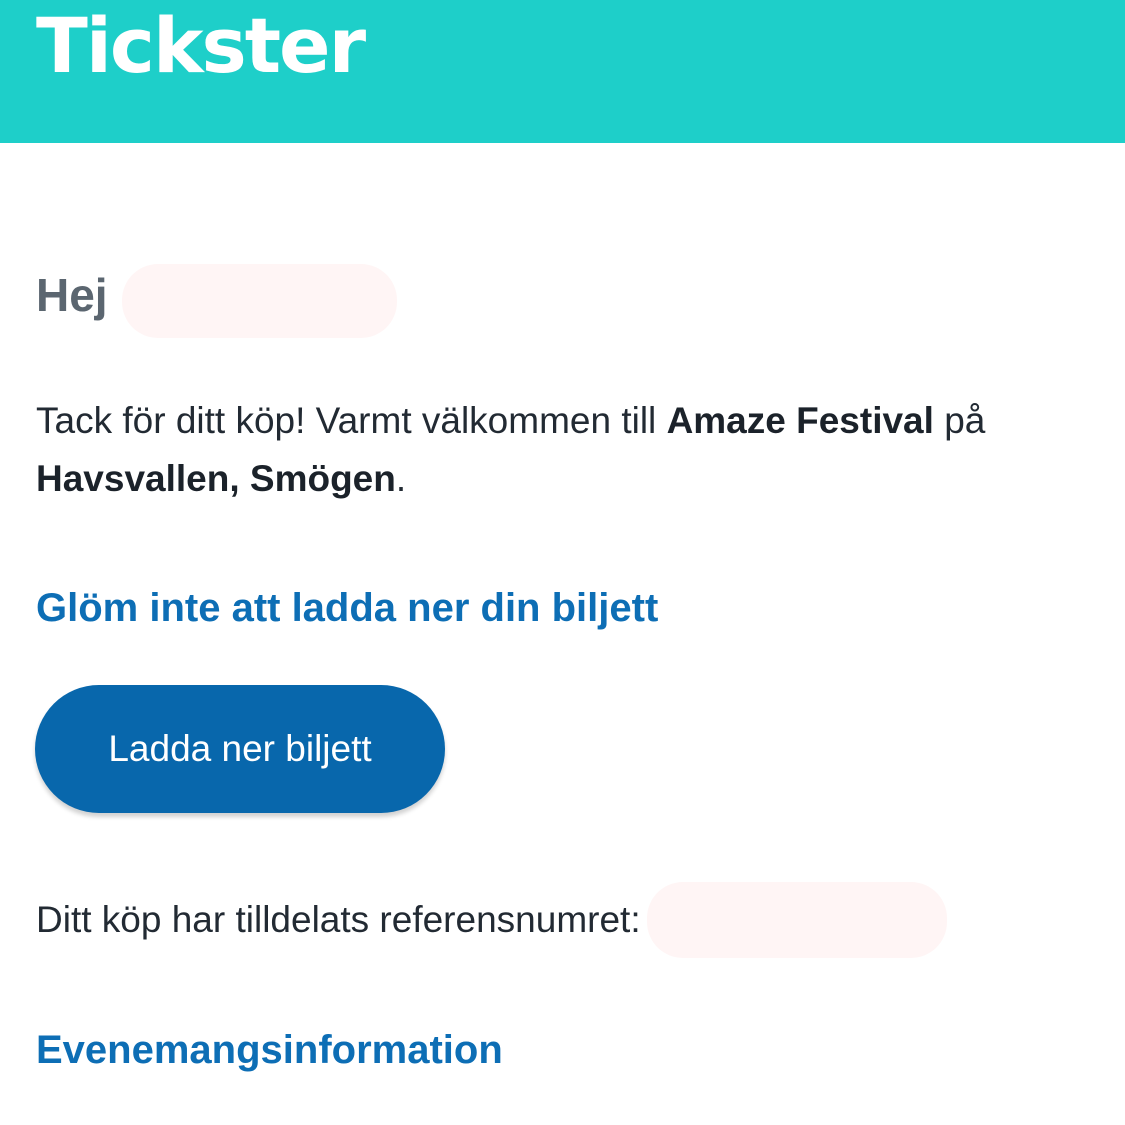 The image size is (1125, 1125). I want to click on greeting: Hej, so click(216, 298).